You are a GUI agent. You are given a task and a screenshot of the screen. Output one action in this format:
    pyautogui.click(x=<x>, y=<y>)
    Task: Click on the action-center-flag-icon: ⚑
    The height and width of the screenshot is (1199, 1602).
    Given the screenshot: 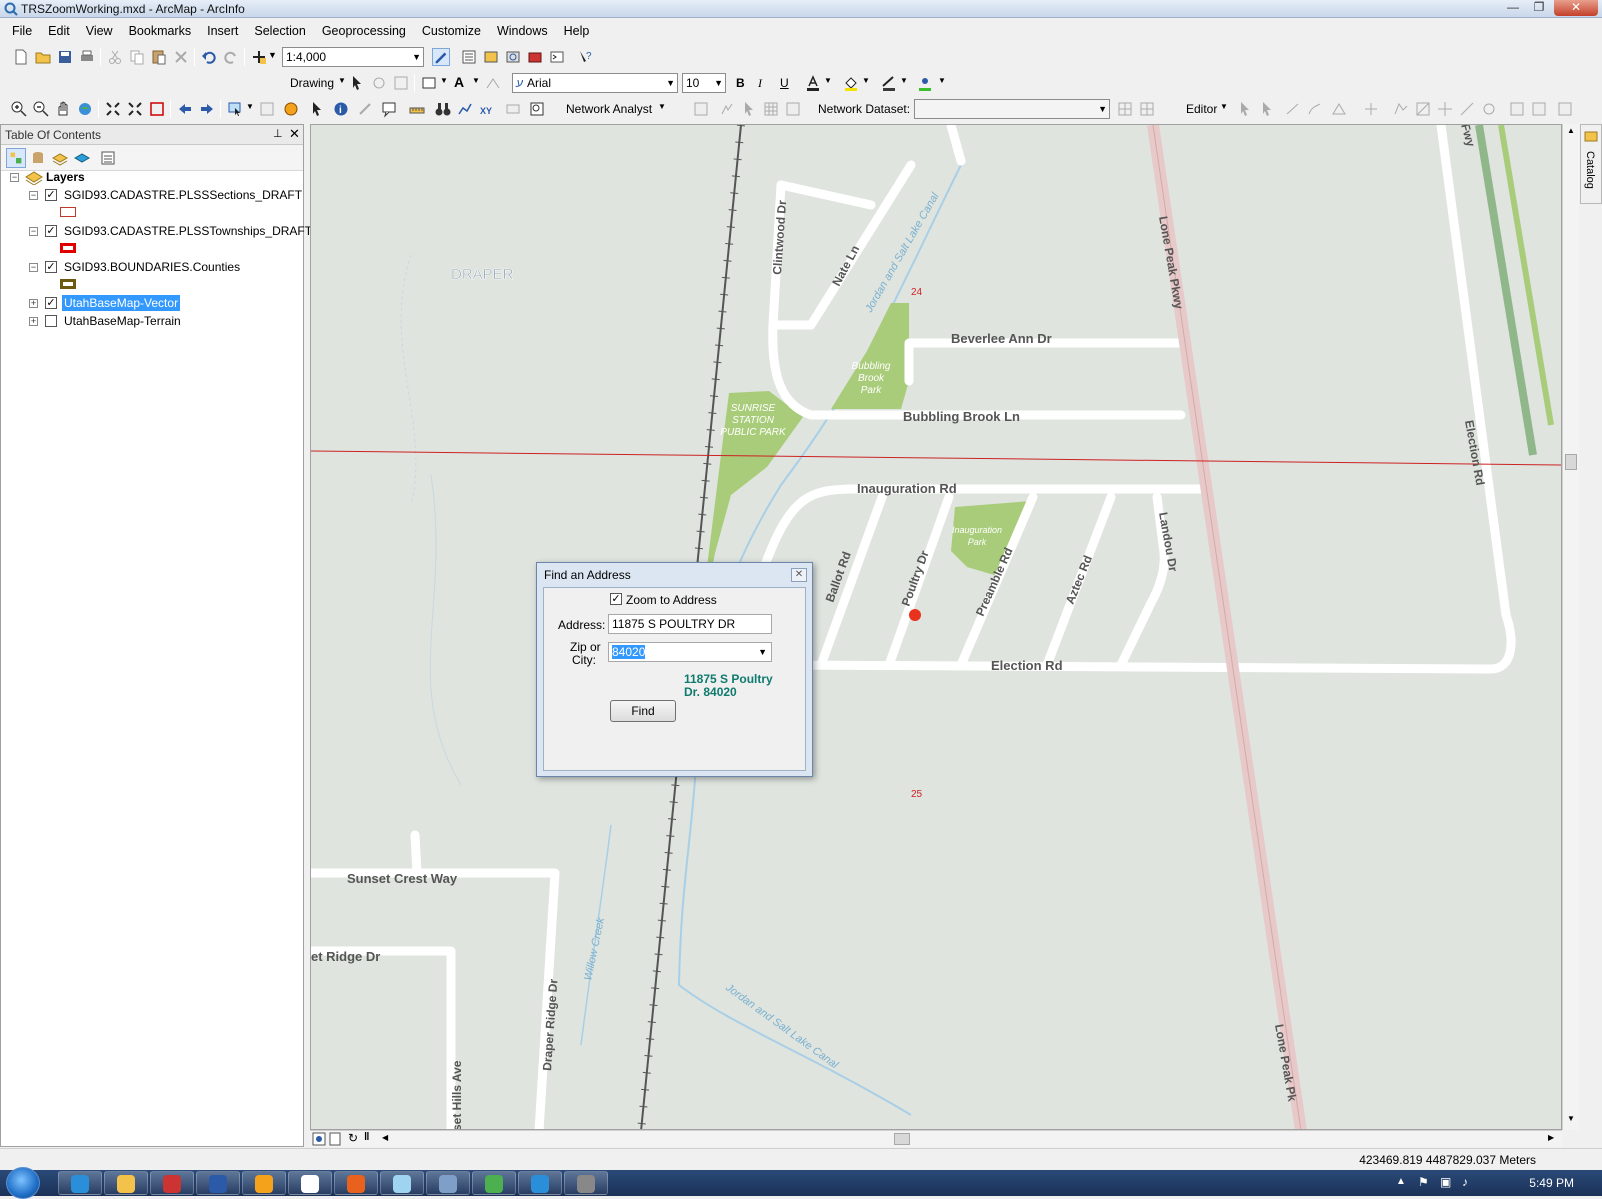 What is the action you would take?
    pyautogui.click(x=1423, y=1182)
    